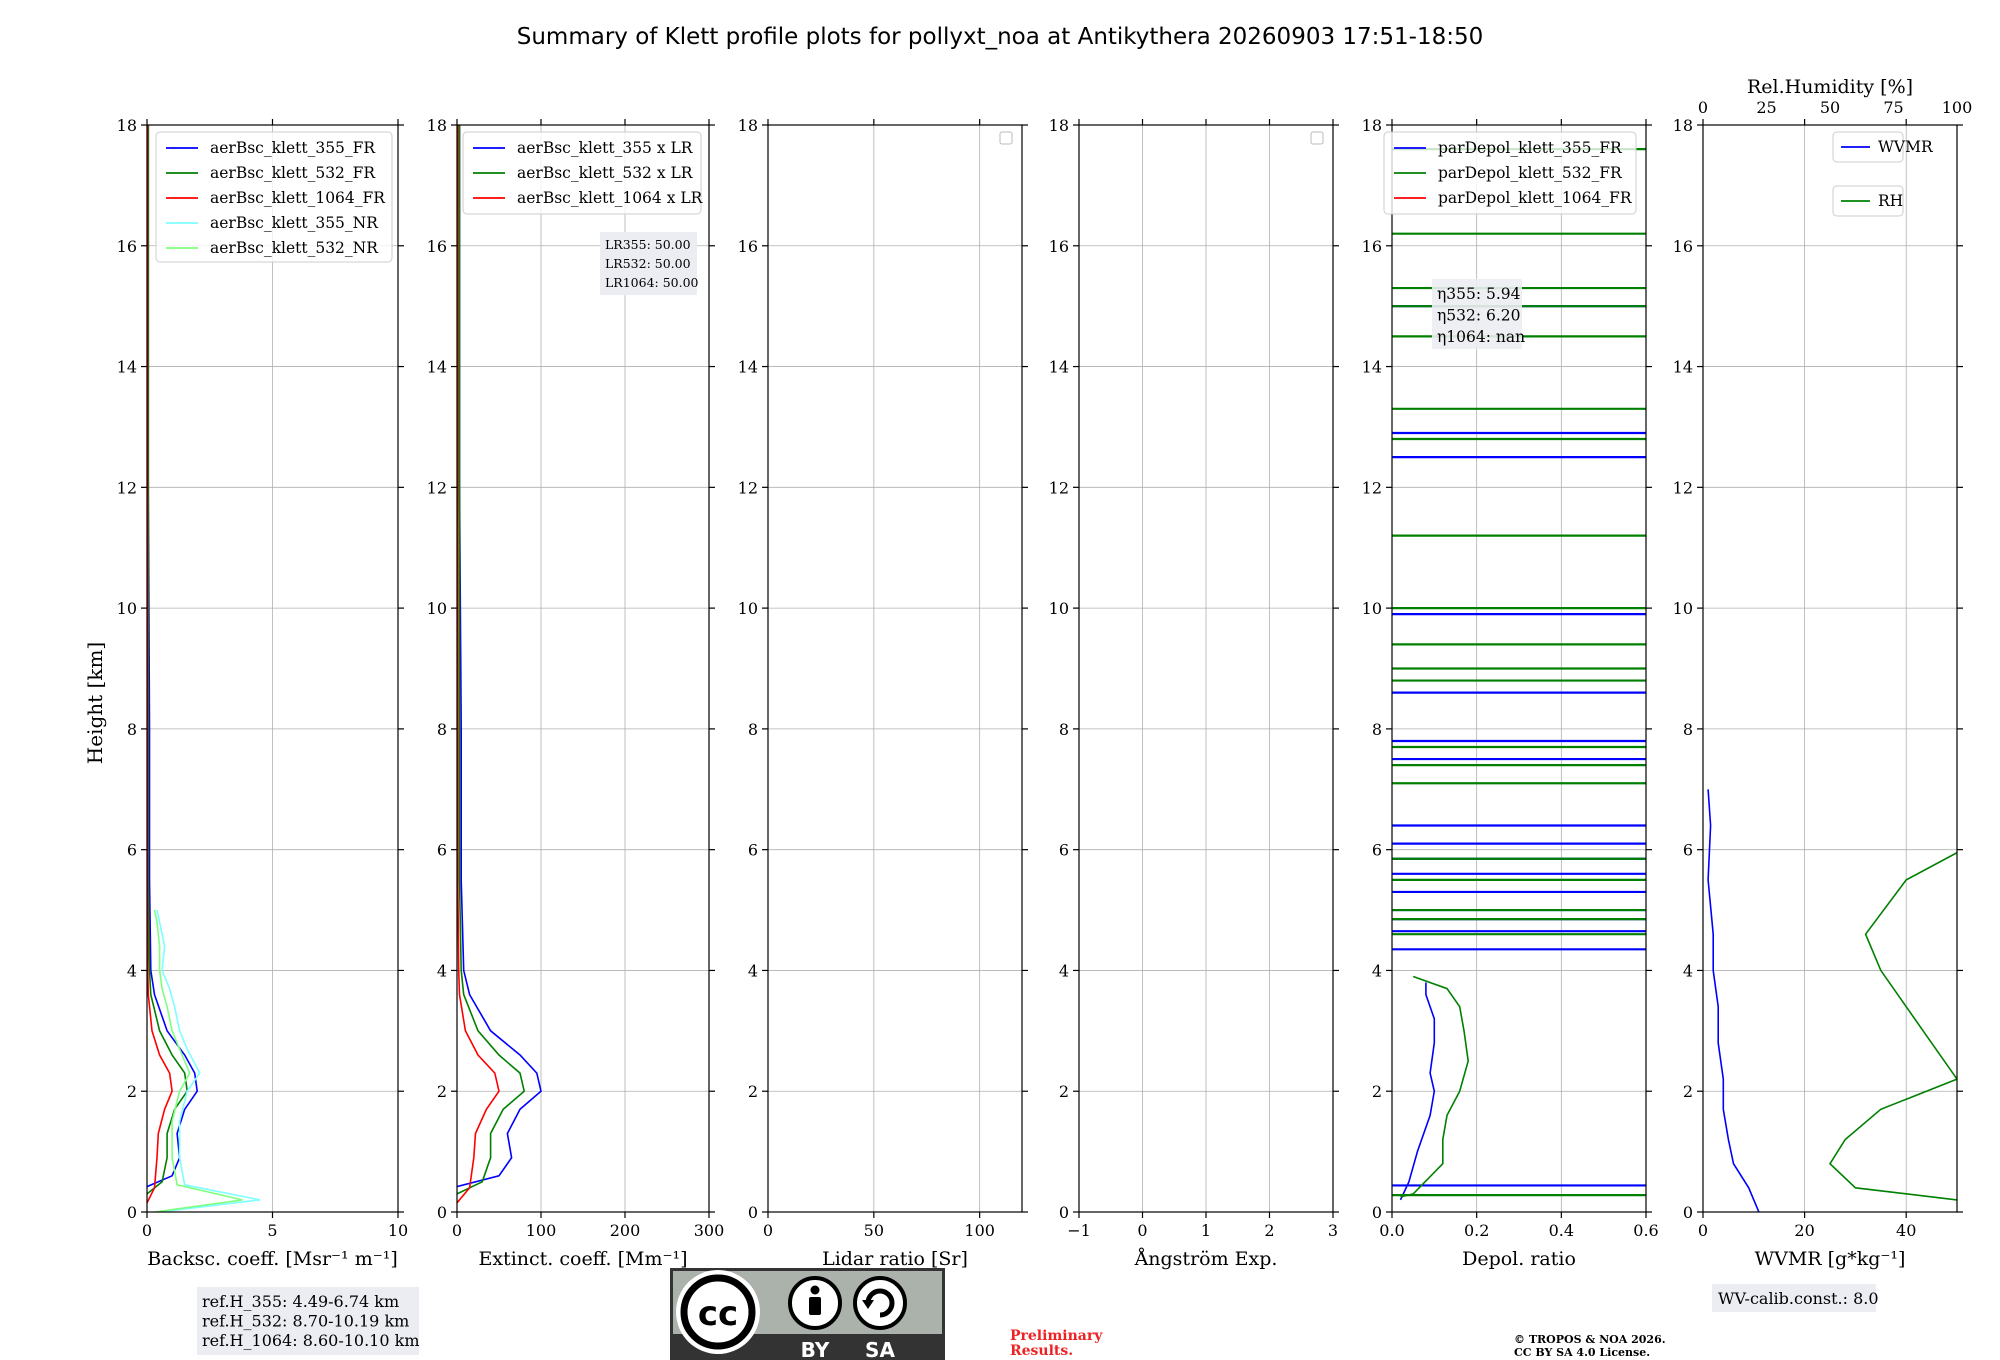 This screenshot has width=2000, height=1360. What do you see at coordinates (1795, 1298) in the screenshot?
I see `wv-calib-annotation: WV-calib.const.: 8.0` at bounding box center [1795, 1298].